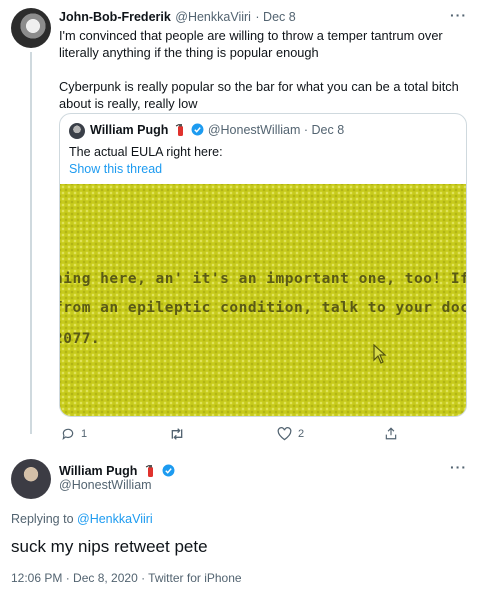  What do you see at coordinates (146, 152) in the screenshot?
I see `quoted-text: The actual EULA right here:` at bounding box center [146, 152].